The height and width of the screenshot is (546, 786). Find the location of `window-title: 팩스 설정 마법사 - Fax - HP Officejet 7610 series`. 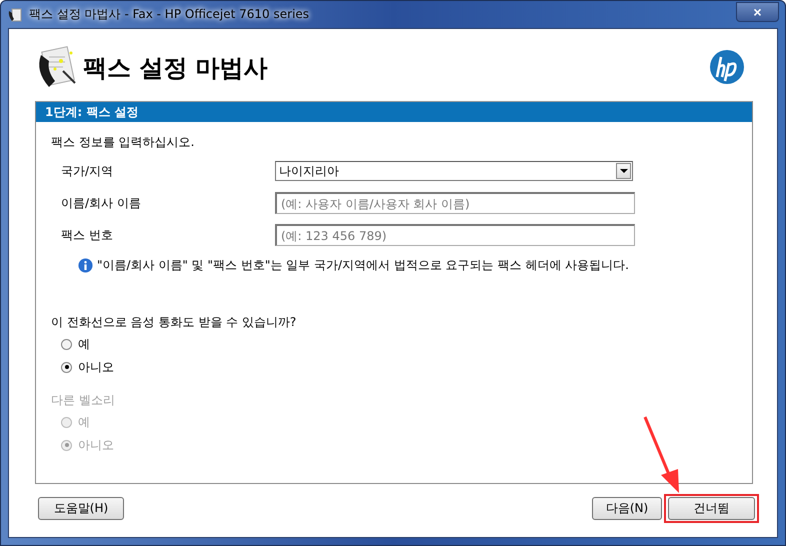

window-title: 팩스 설정 마법사 - Fax - HP Officejet 7610 series is located at coordinates (169, 14).